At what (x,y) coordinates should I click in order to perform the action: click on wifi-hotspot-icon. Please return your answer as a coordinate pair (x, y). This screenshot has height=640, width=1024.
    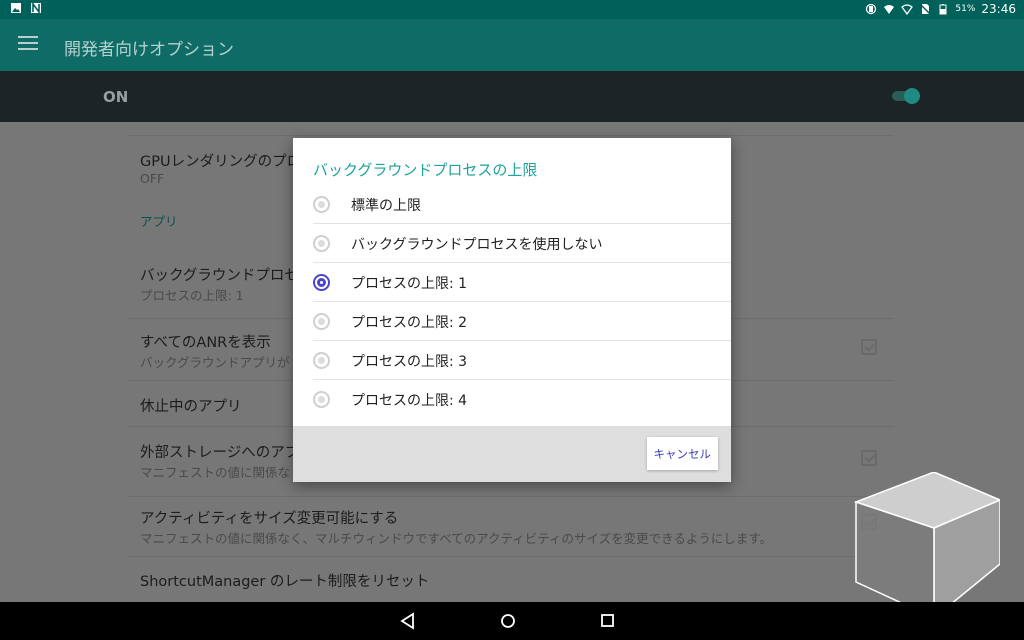
    Looking at the image, I should click on (907, 9).